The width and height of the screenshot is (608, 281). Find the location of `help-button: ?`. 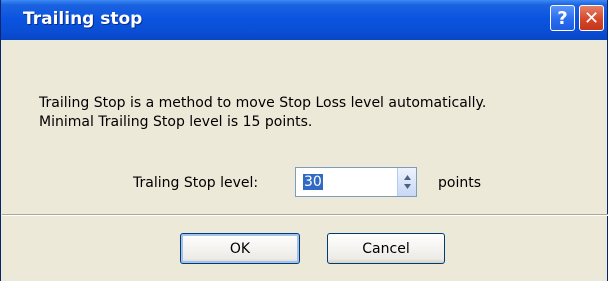

help-button: ? is located at coordinates (562, 18).